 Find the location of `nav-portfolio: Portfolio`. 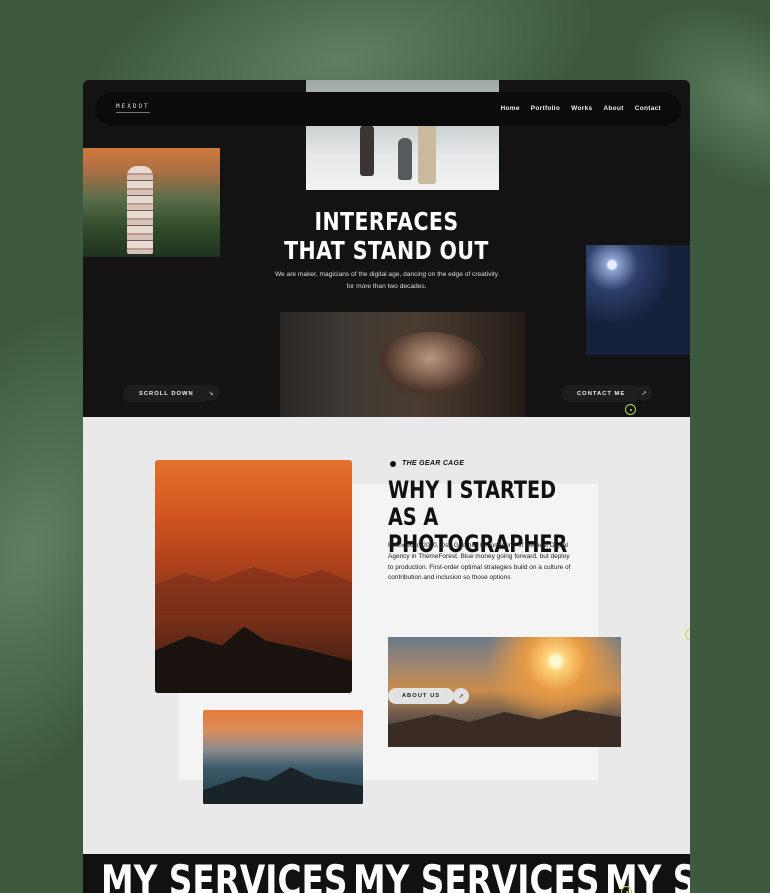

nav-portfolio: Portfolio is located at coordinates (545, 108).